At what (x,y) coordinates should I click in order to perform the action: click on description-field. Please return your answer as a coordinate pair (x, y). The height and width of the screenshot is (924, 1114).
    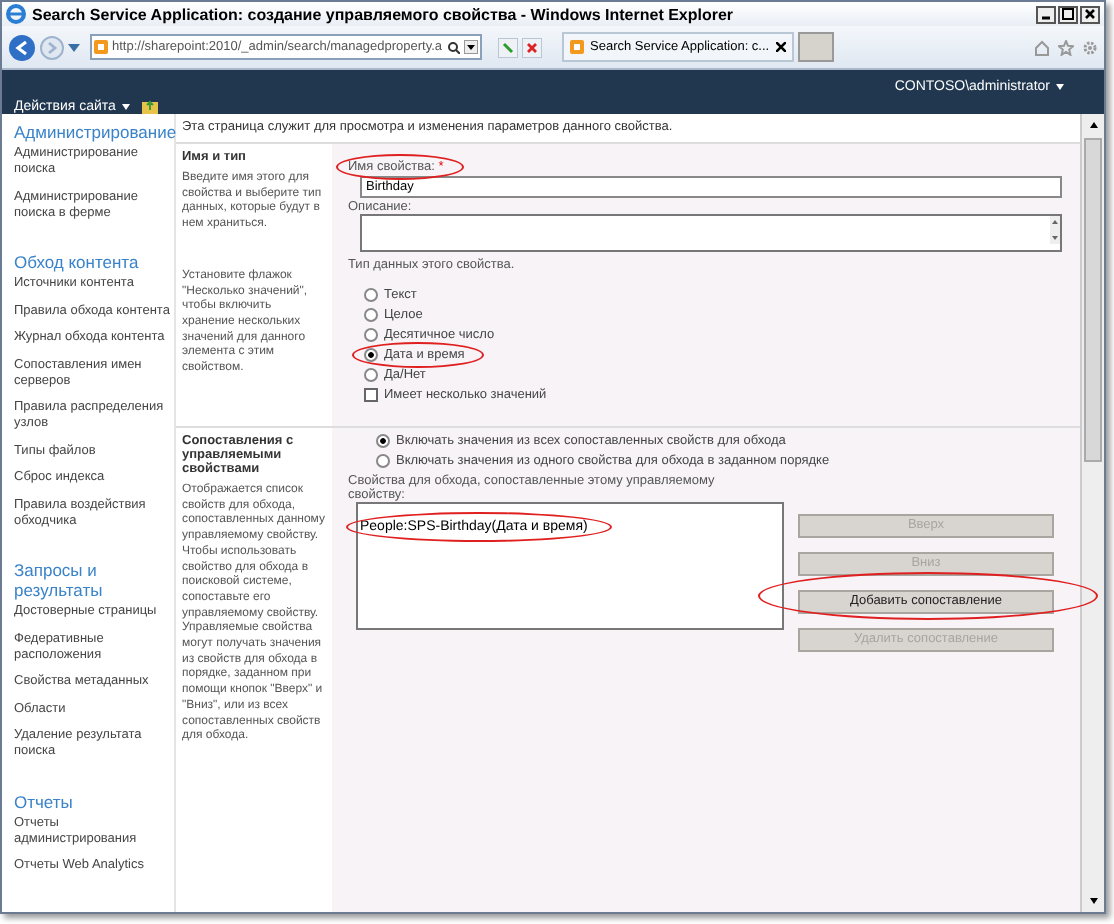
    Looking at the image, I should click on (711, 233).